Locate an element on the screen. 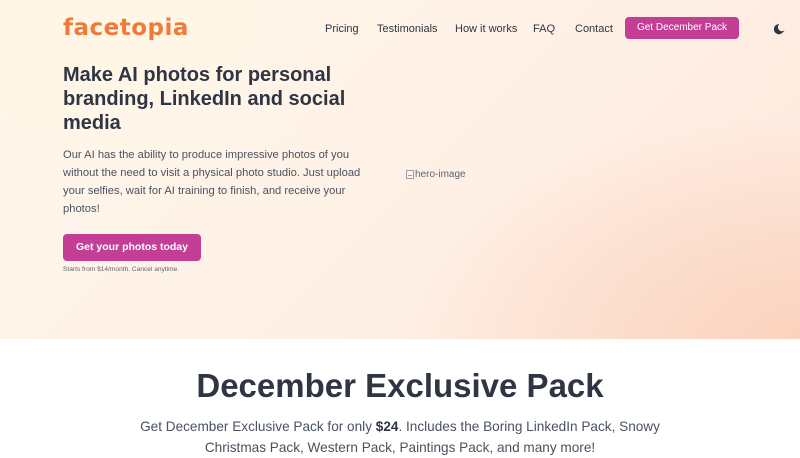 This screenshot has height=458, width=800. pricing-note: Starts from $14/month. Cancel anytime. is located at coordinates (121, 269).